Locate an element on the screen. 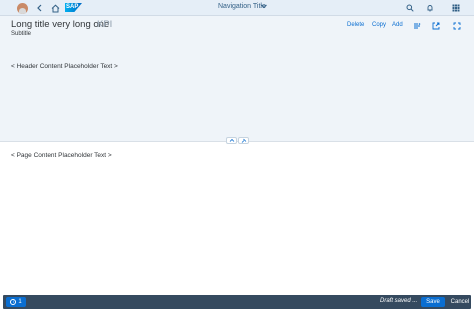 Image resolution: width=474 pixels, height=312 pixels. page-content-text: < Page Content Placeholder Text > is located at coordinates (61, 155).